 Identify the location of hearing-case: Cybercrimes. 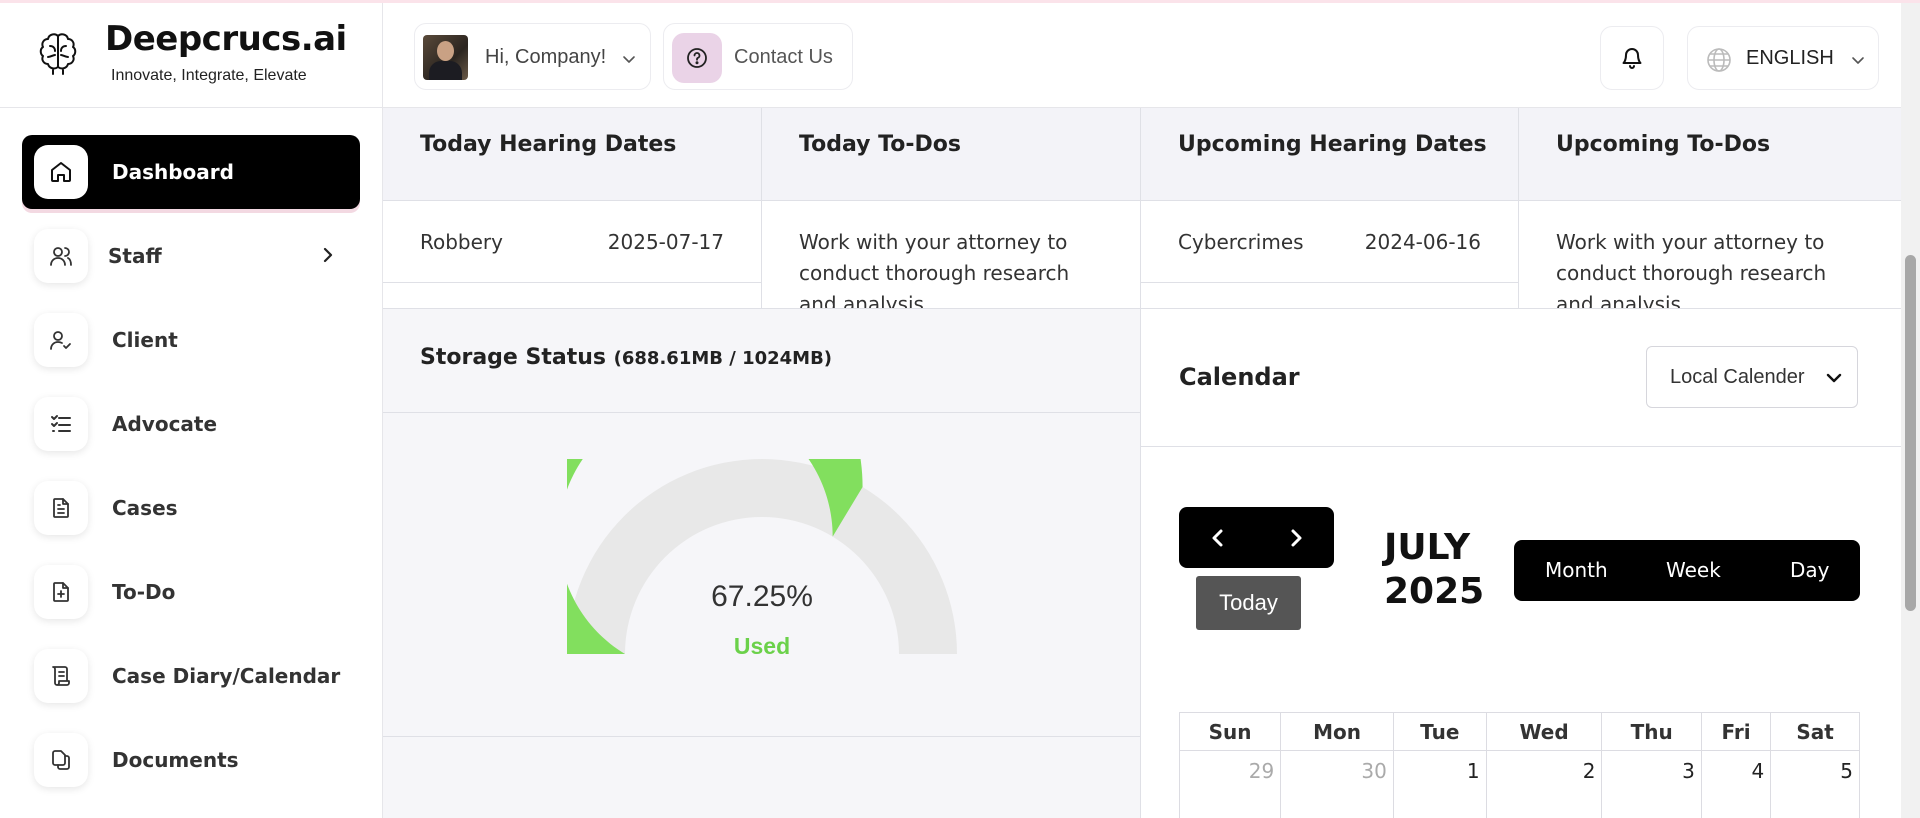
(1241, 242).